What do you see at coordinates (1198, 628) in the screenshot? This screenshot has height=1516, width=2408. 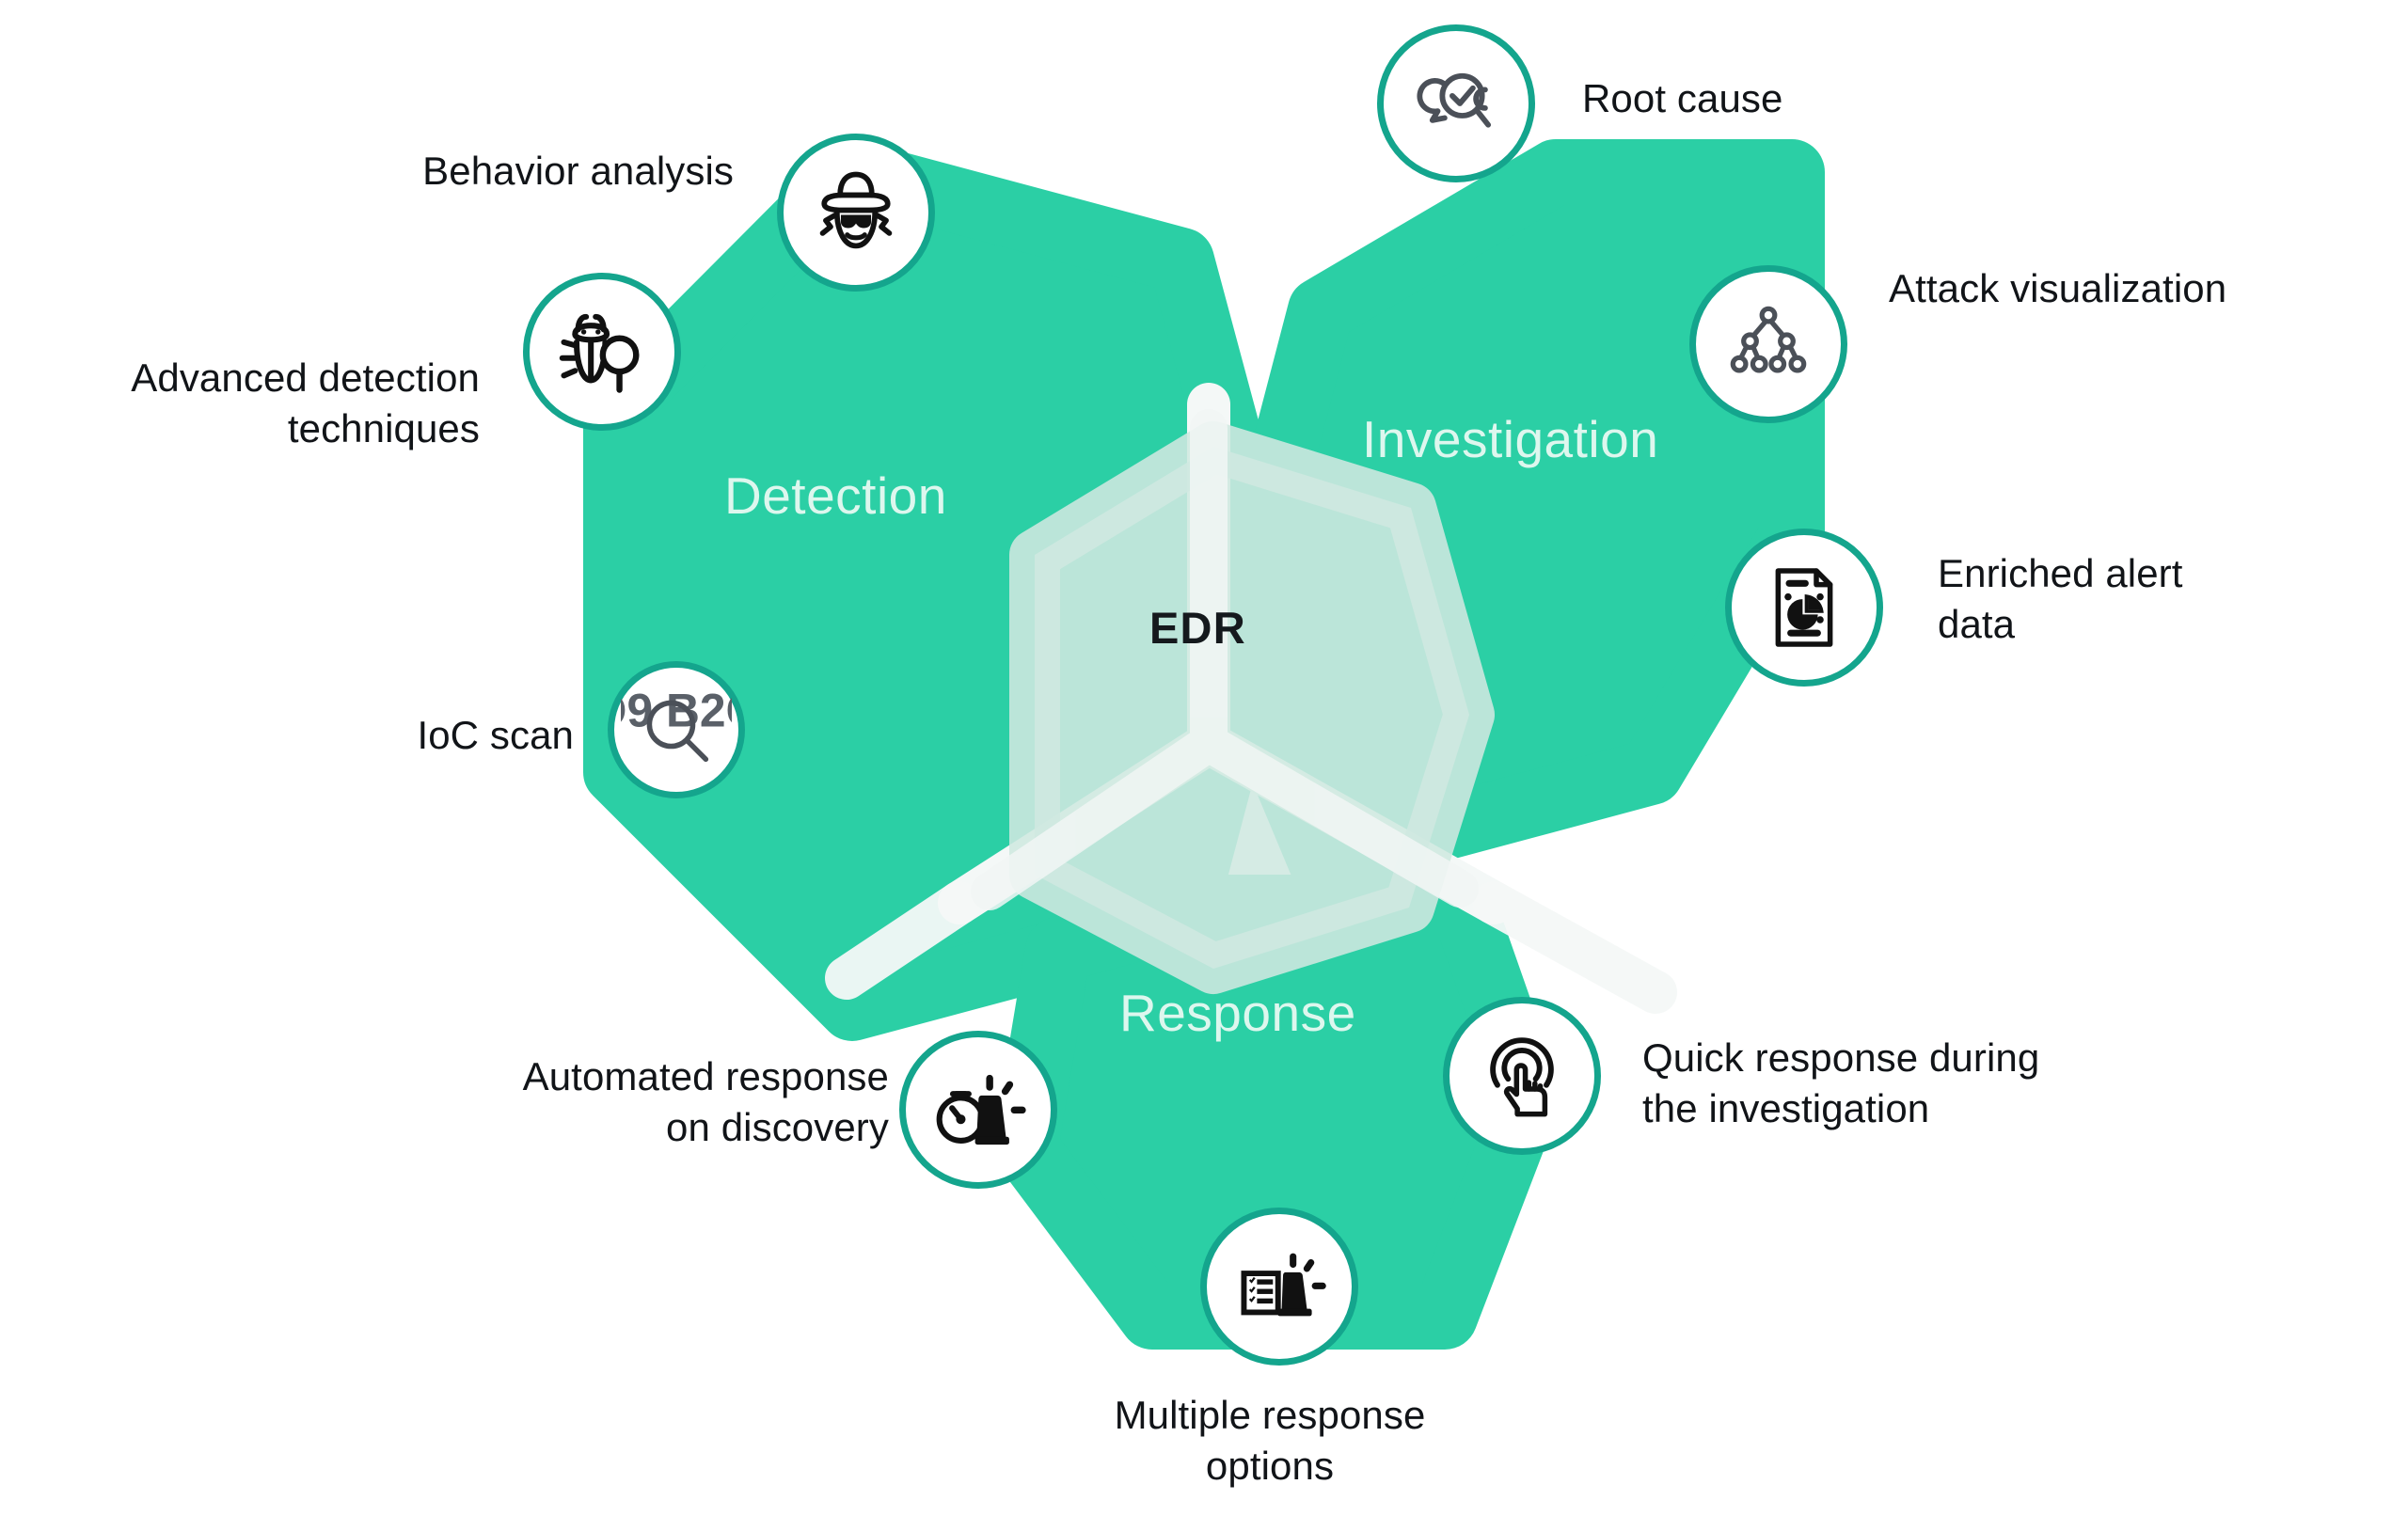 I see `core-title-edr: EDR` at bounding box center [1198, 628].